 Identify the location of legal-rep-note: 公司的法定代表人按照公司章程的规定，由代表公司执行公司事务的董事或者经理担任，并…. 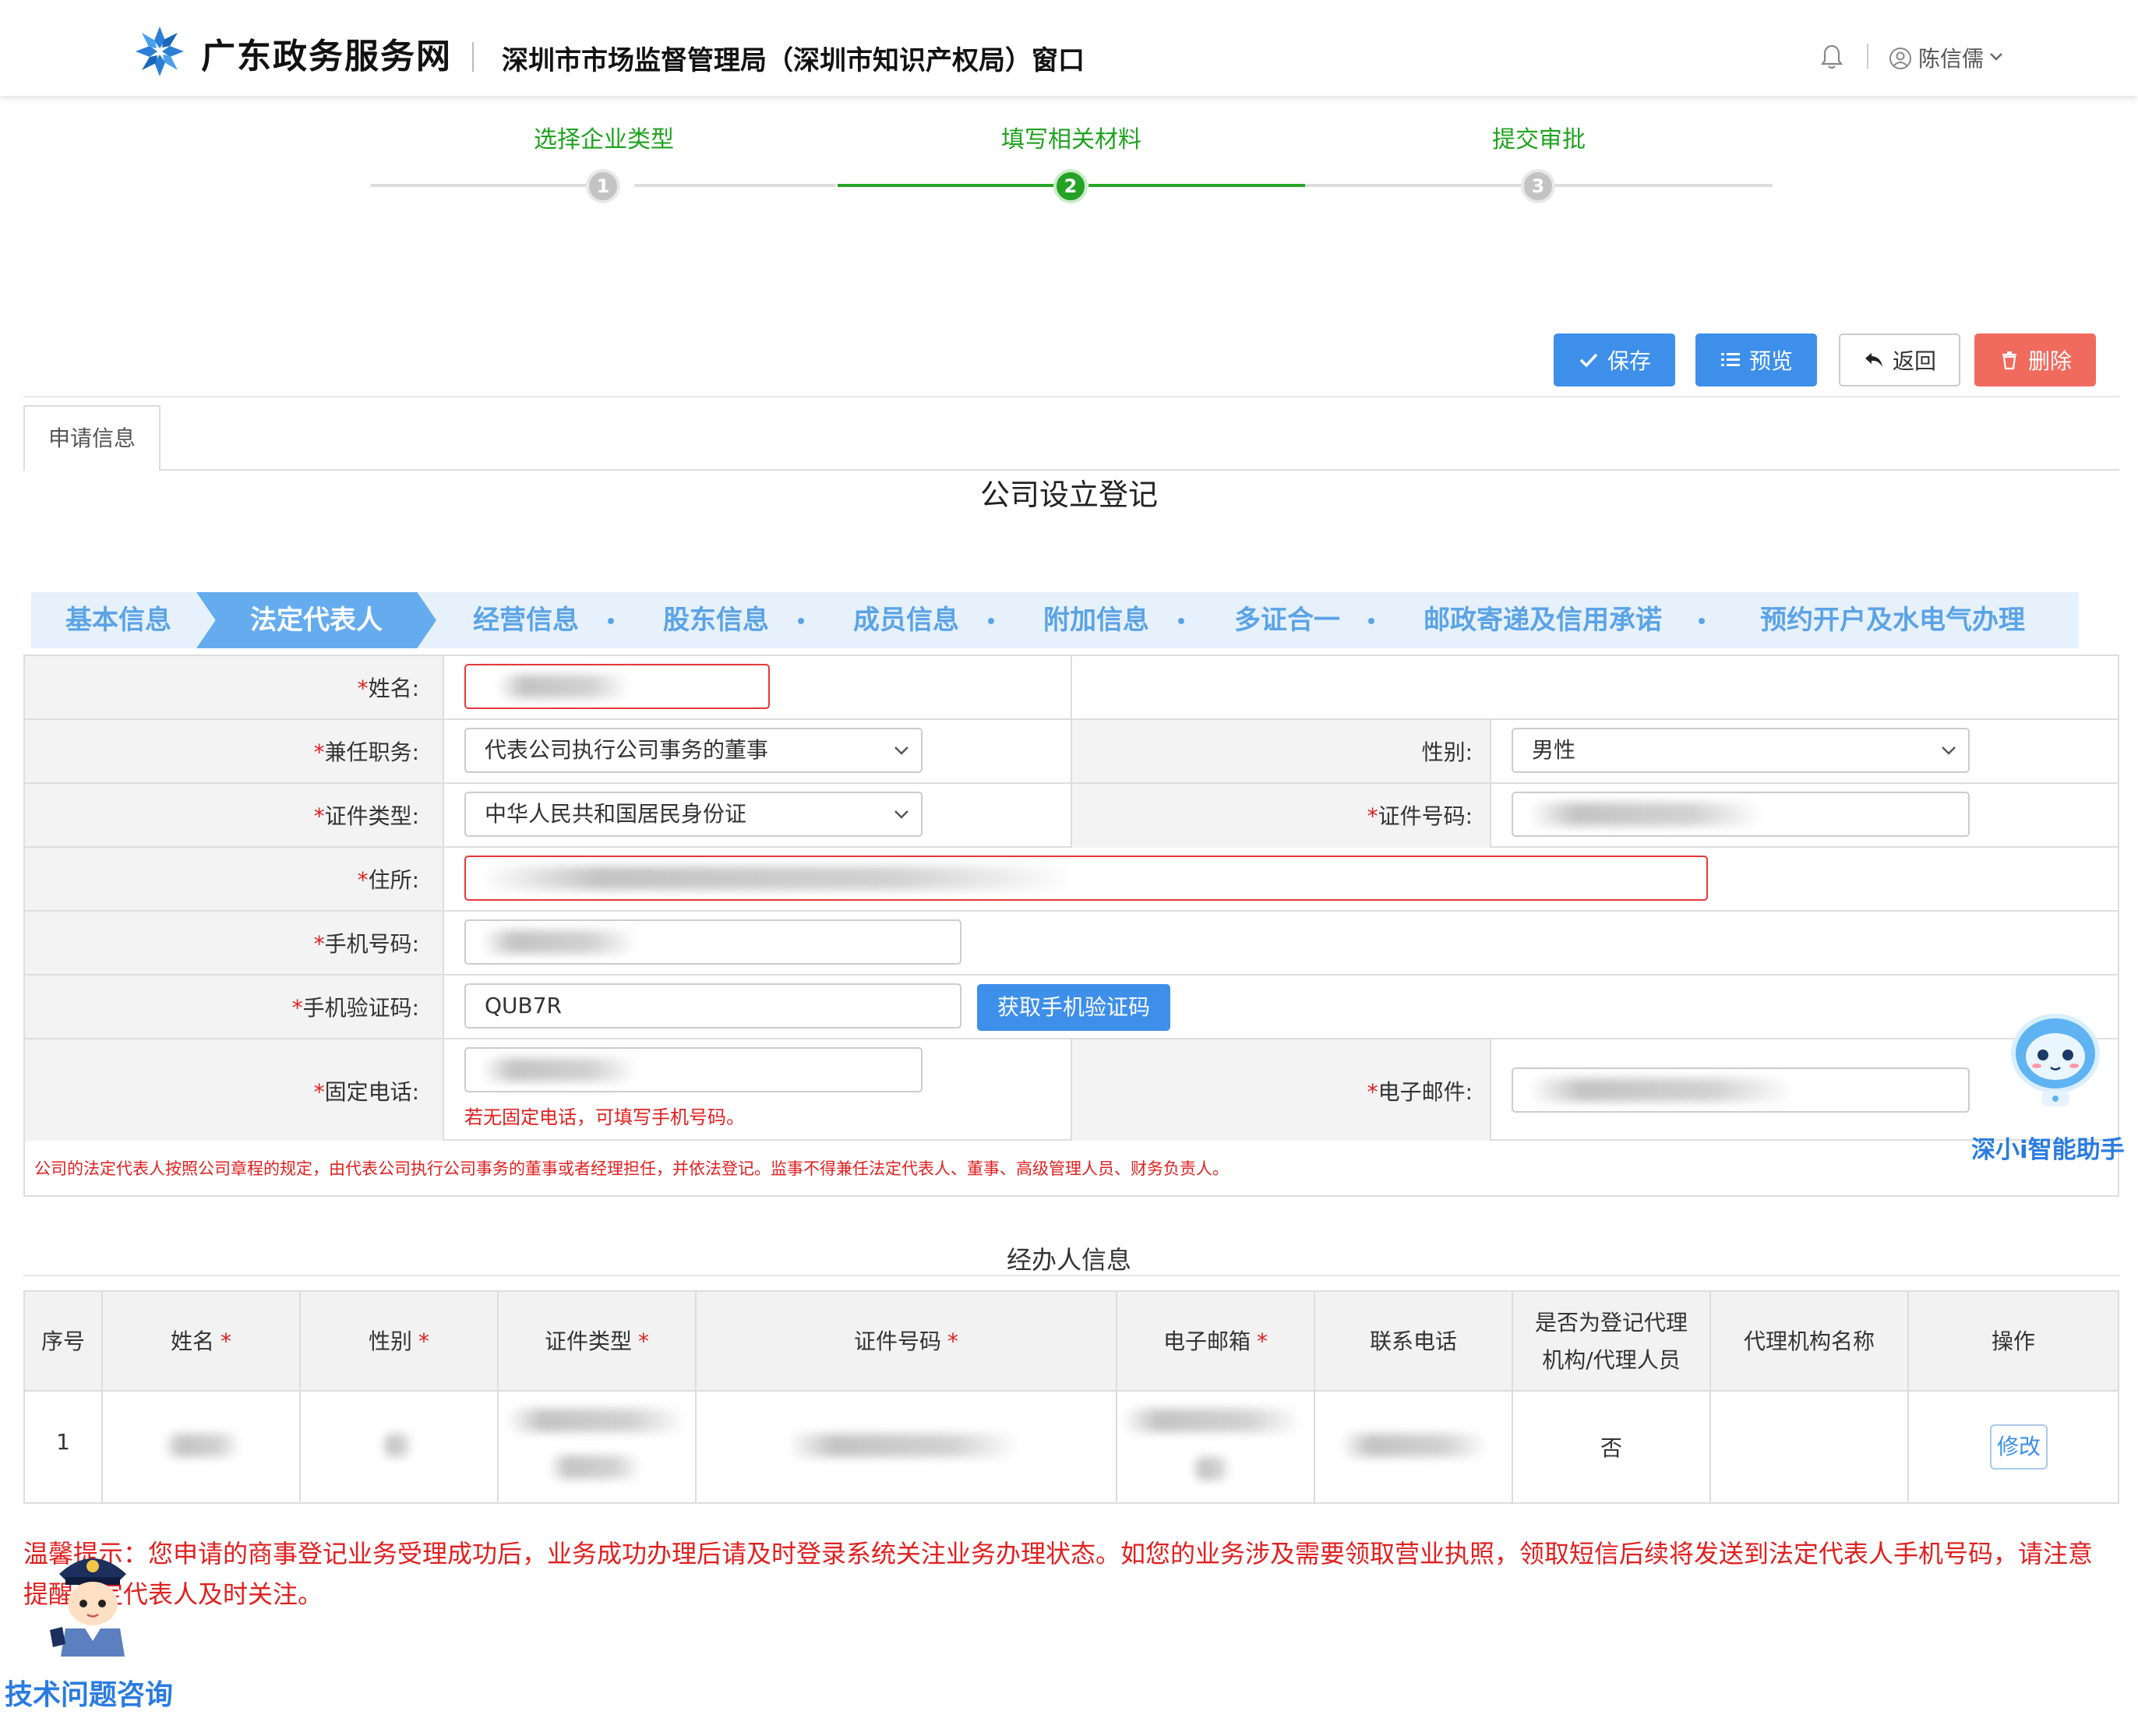
(631, 1168).